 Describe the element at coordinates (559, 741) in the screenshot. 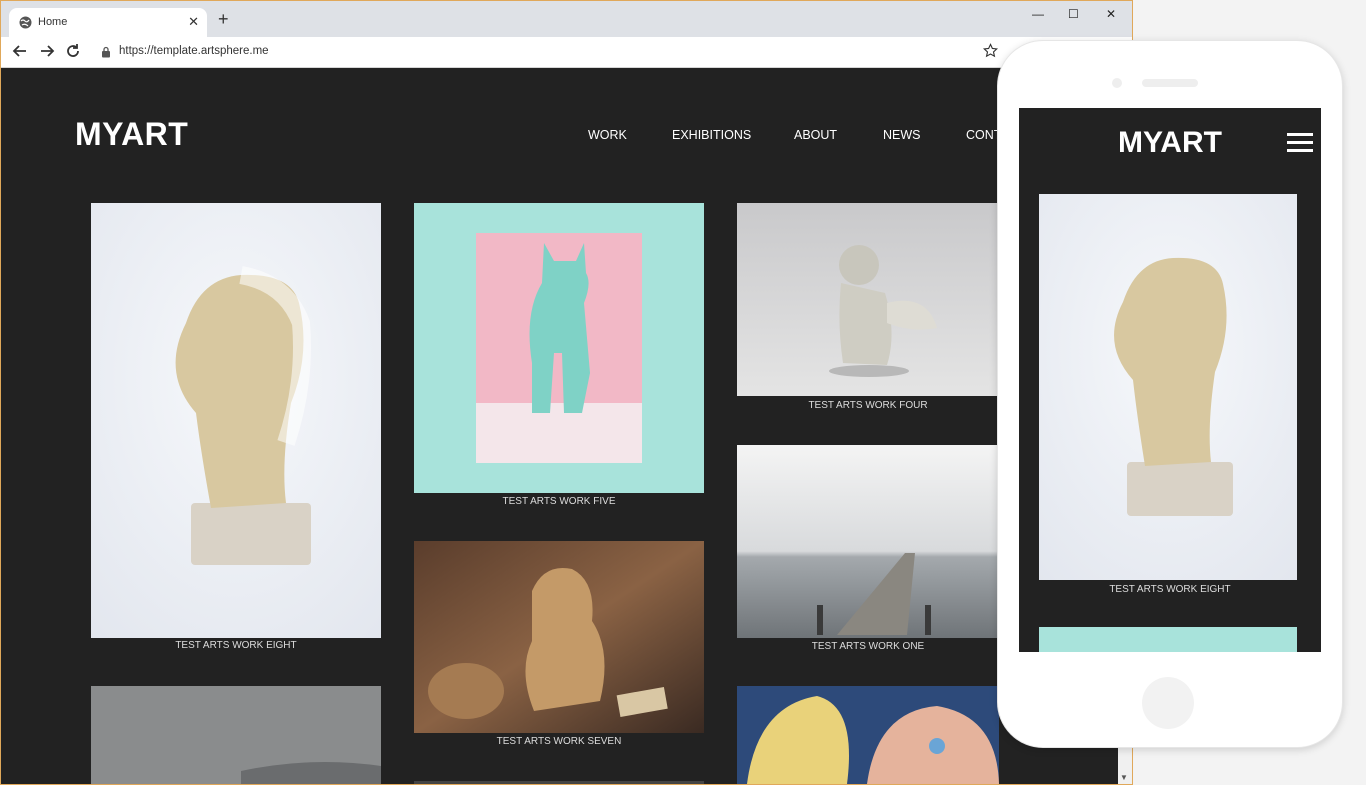

I see `work-caption: TEST ARTS WORK SEVEN` at that location.